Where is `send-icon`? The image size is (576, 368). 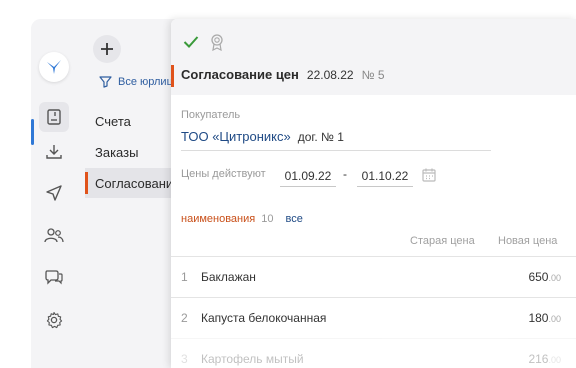 send-icon is located at coordinates (54, 193).